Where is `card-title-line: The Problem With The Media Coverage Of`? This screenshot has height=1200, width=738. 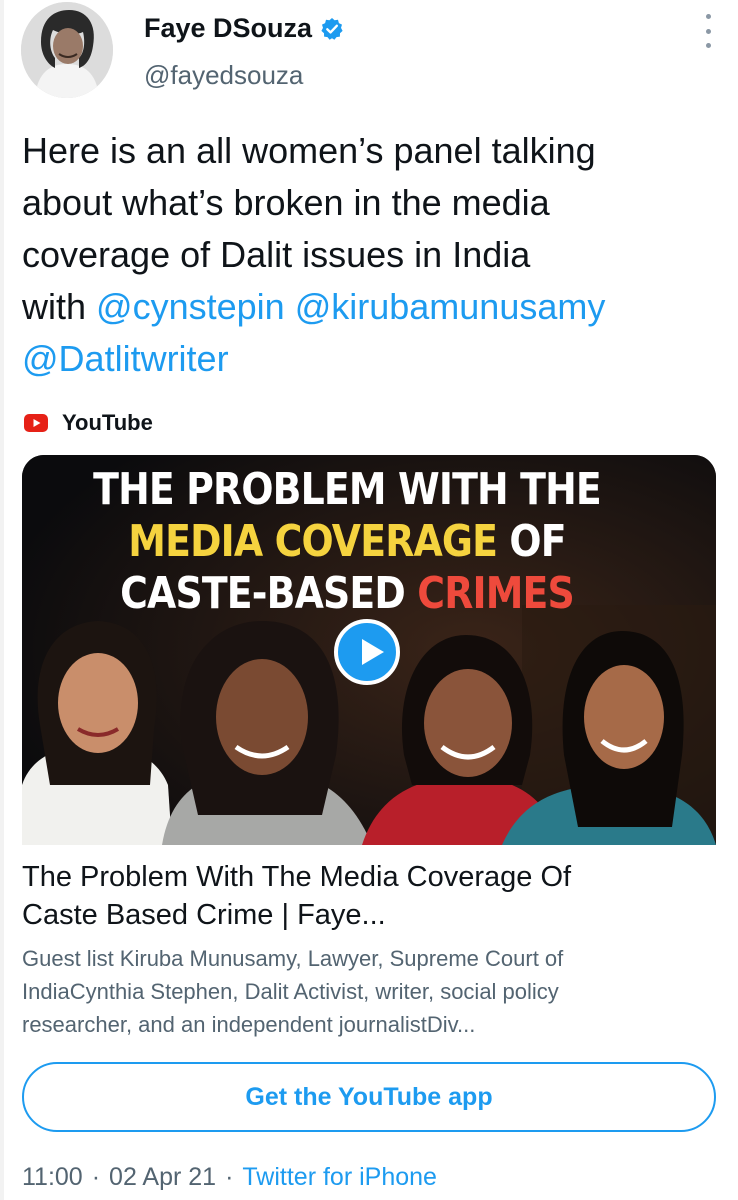 card-title-line: The Problem With The Media Coverage Of is located at coordinates (297, 877).